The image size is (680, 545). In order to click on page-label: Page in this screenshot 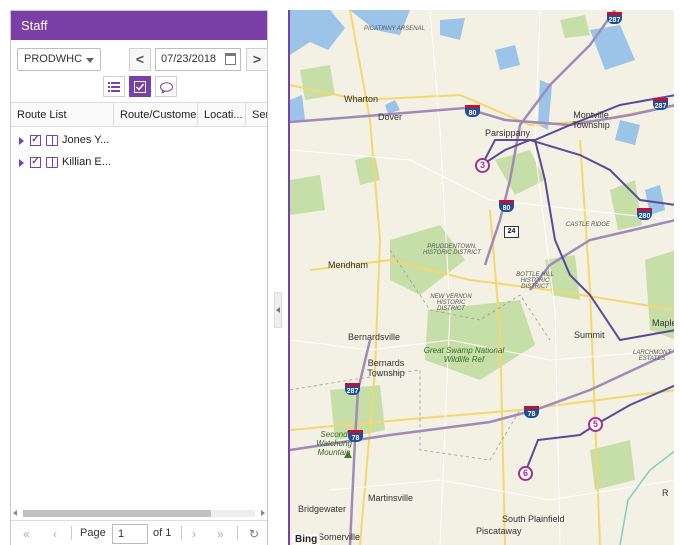, I will do `click(93, 533)`.